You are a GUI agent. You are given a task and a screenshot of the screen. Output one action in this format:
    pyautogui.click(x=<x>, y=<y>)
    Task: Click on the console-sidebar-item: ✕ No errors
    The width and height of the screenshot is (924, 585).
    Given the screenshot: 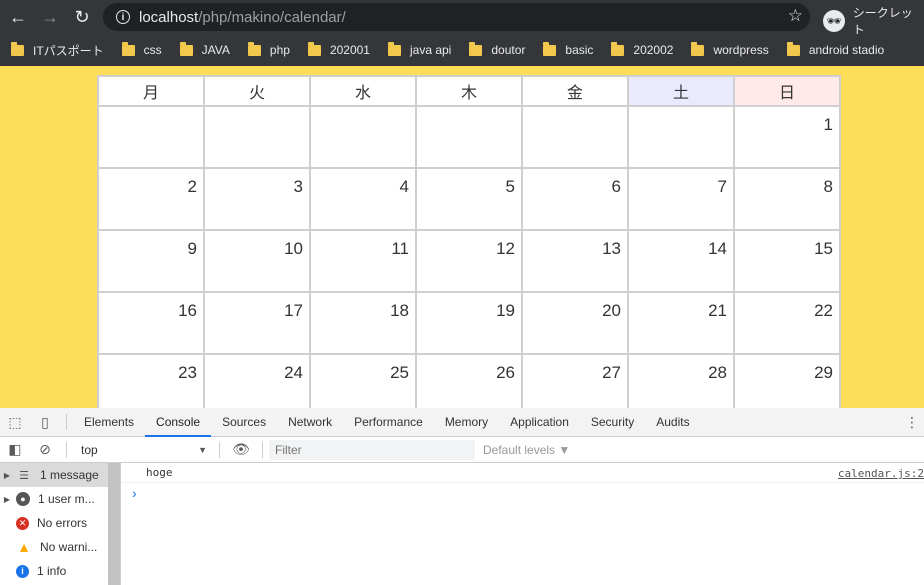 What is the action you would take?
    pyautogui.click(x=60, y=523)
    